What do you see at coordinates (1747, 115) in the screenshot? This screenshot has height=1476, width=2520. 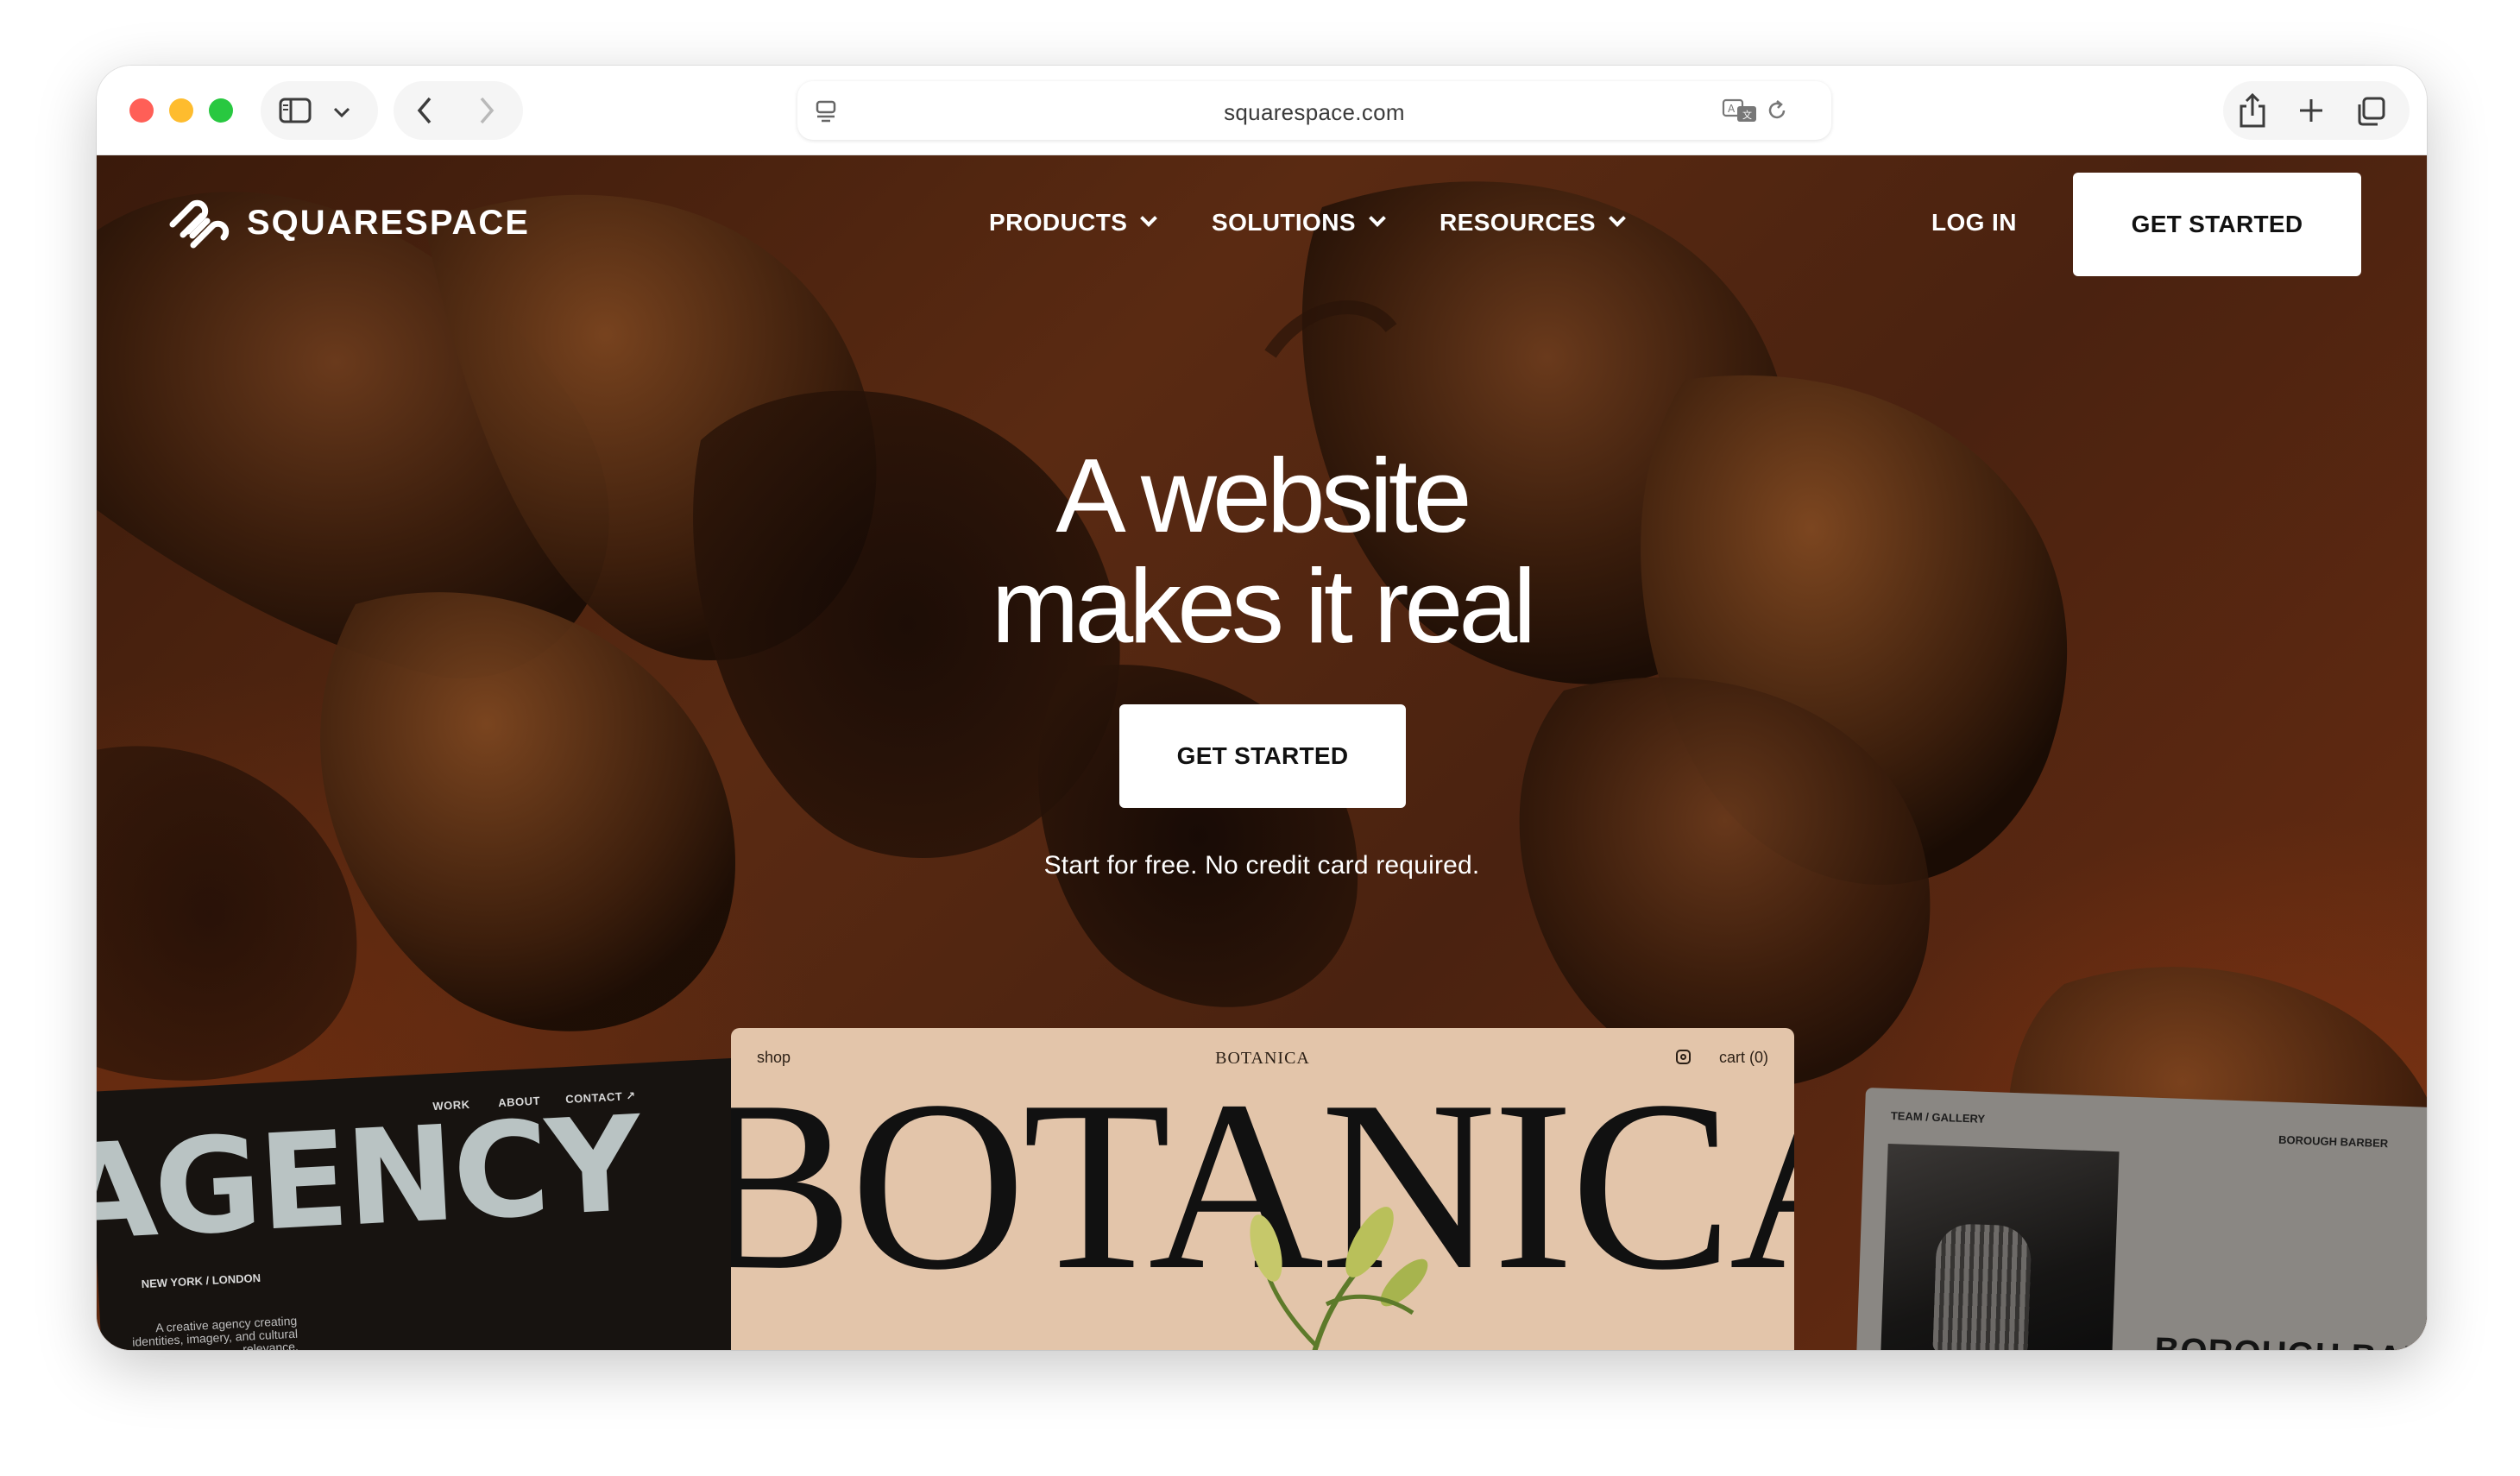 I see `svg-text: 文` at bounding box center [1747, 115].